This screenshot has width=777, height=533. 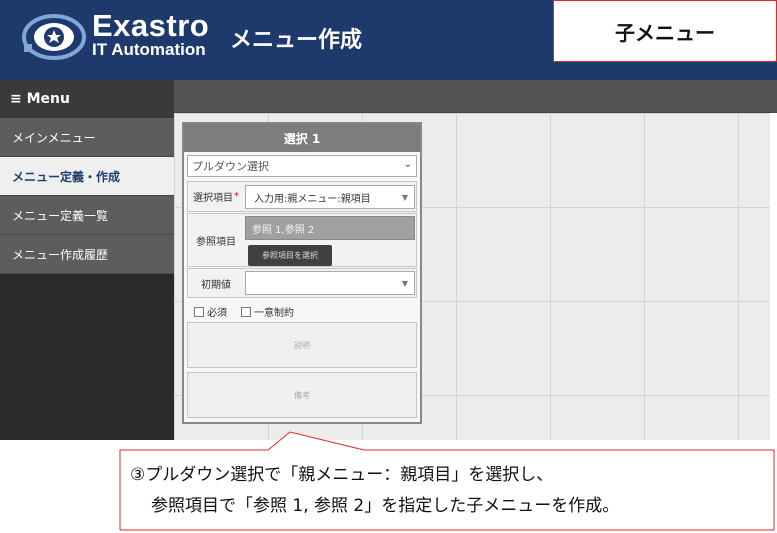 What do you see at coordinates (236, 196) in the screenshot?
I see `required-mark: *` at bounding box center [236, 196].